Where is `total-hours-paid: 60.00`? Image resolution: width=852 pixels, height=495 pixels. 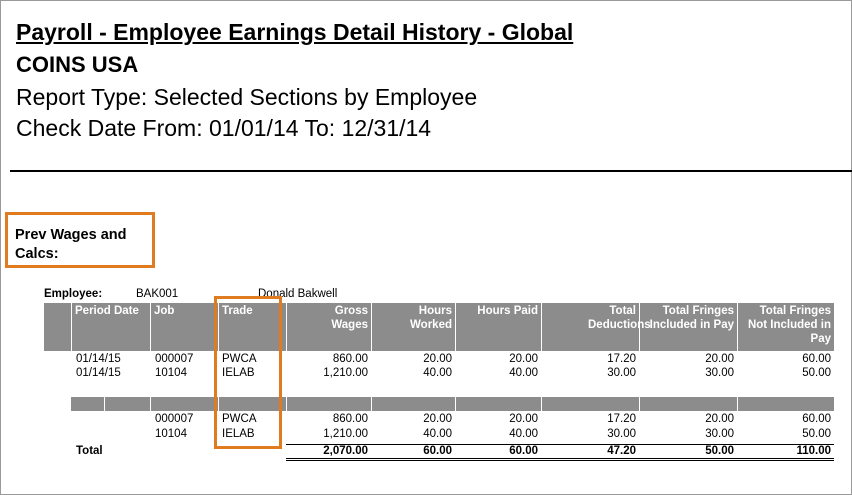
total-hours-paid: 60.00 is located at coordinates (523, 451).